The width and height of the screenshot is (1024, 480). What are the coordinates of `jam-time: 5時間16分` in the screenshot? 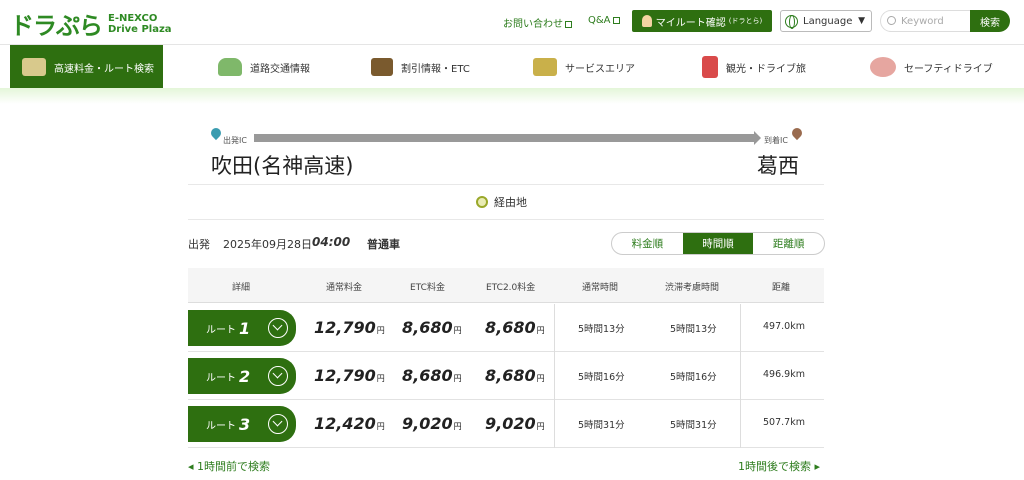 It's located at (693, 377).